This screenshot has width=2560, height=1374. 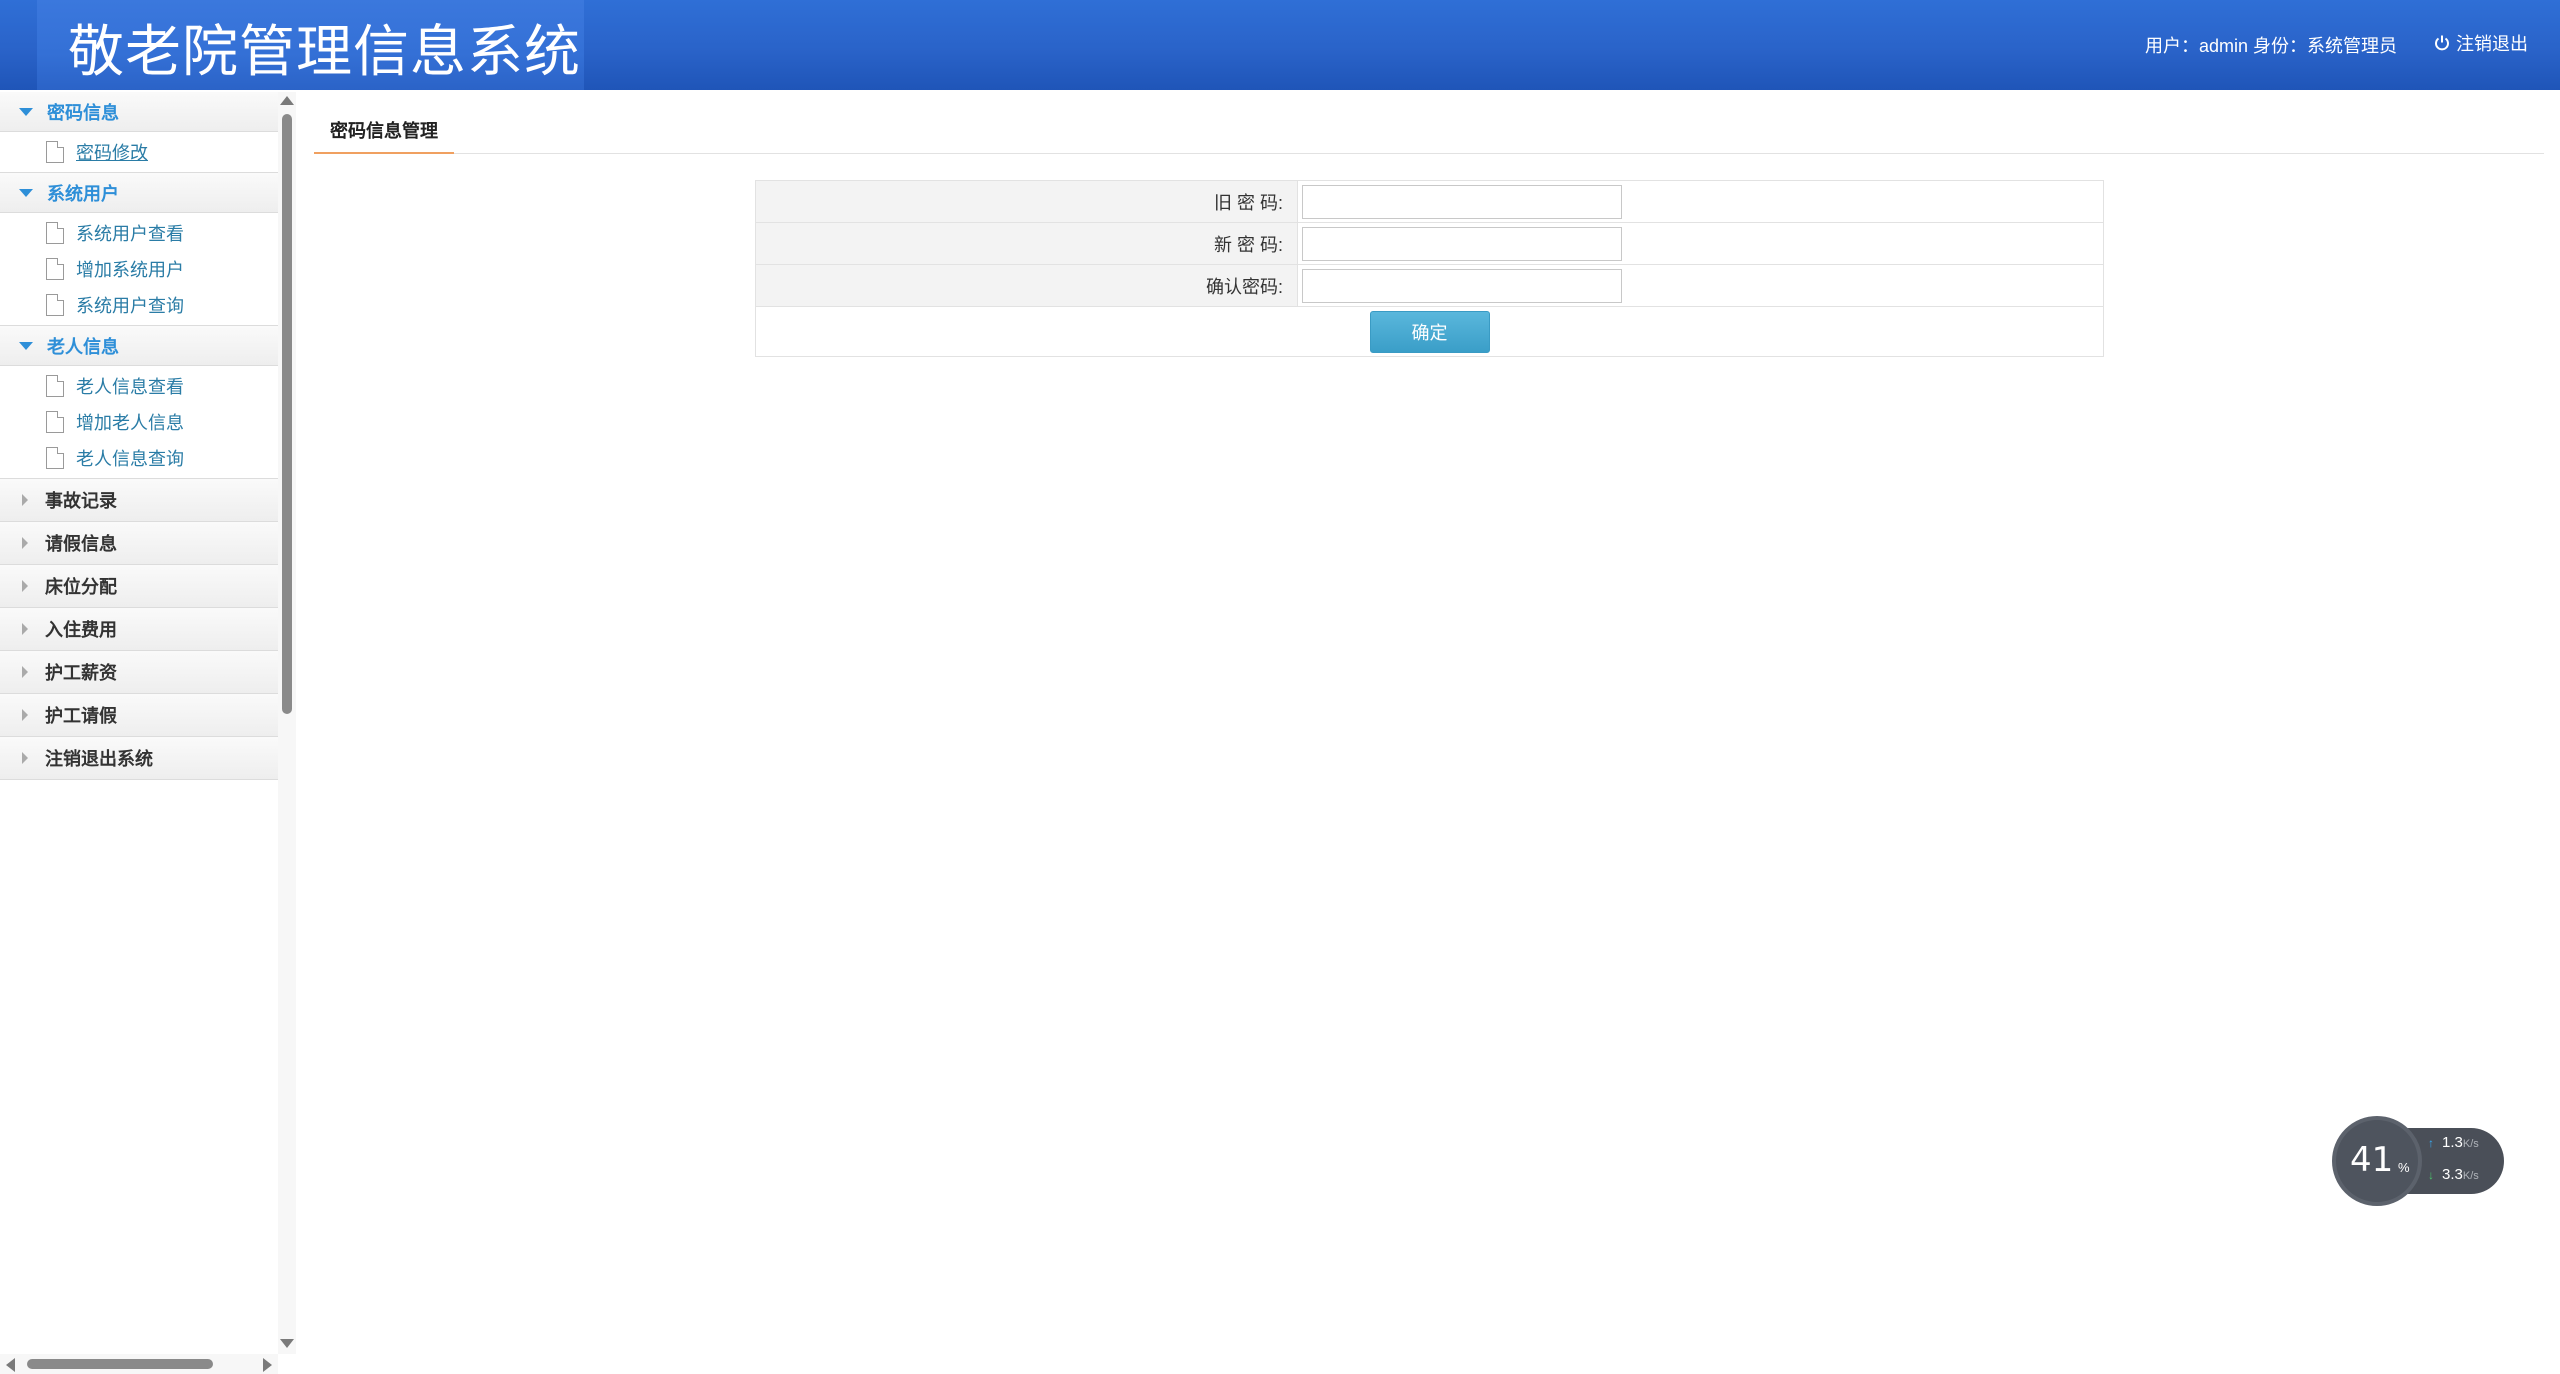 I want to click on menu-group-elderly-info: 老人信息 老人信息查看 增加老人信息 老人信息查询, so click(x=139, y=402).